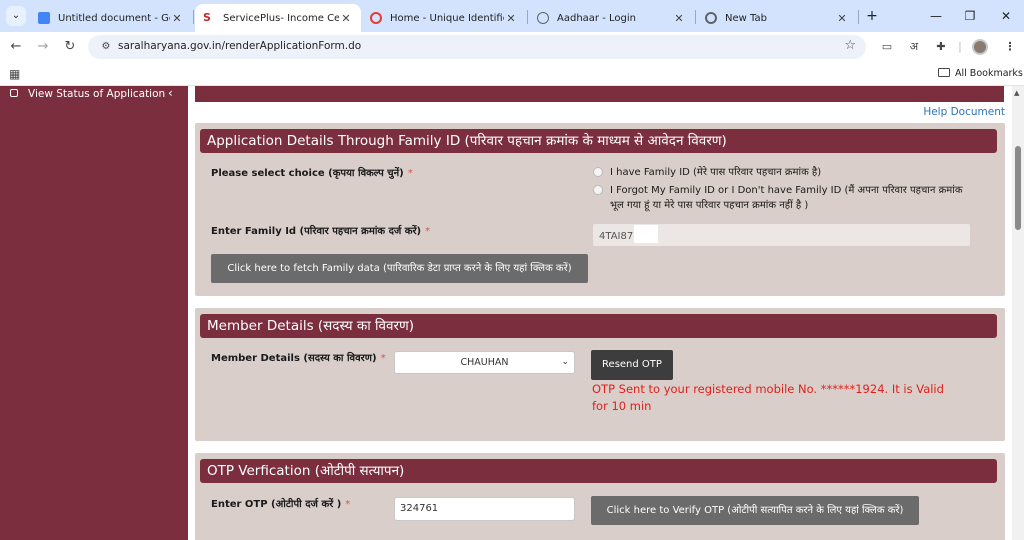 The image size is (1024, 540). Describe the element at coordinates (1018, 188) in the screenshot. I see `scrollbar-thumb` at that location.